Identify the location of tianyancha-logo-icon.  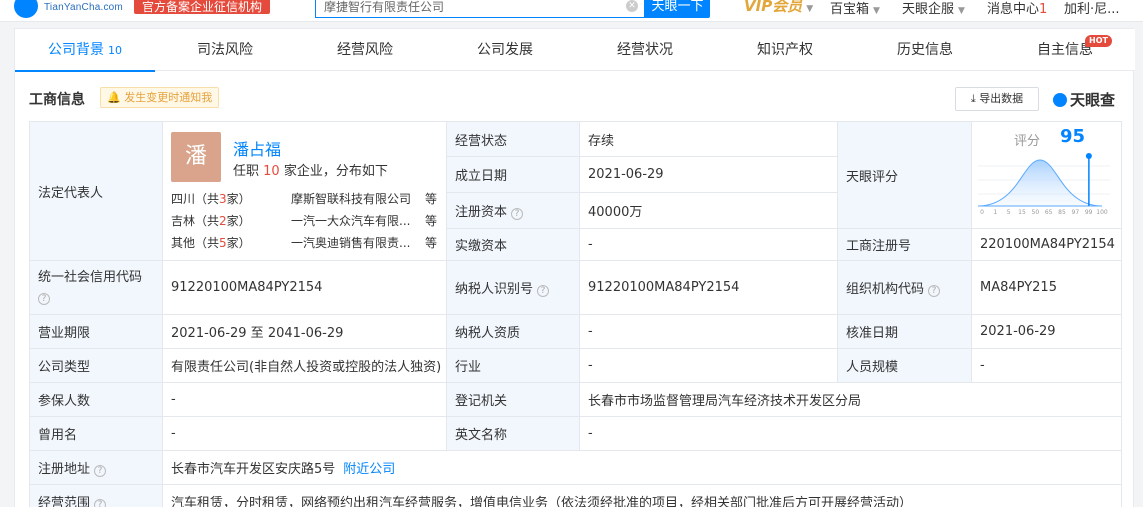
(26, 9).